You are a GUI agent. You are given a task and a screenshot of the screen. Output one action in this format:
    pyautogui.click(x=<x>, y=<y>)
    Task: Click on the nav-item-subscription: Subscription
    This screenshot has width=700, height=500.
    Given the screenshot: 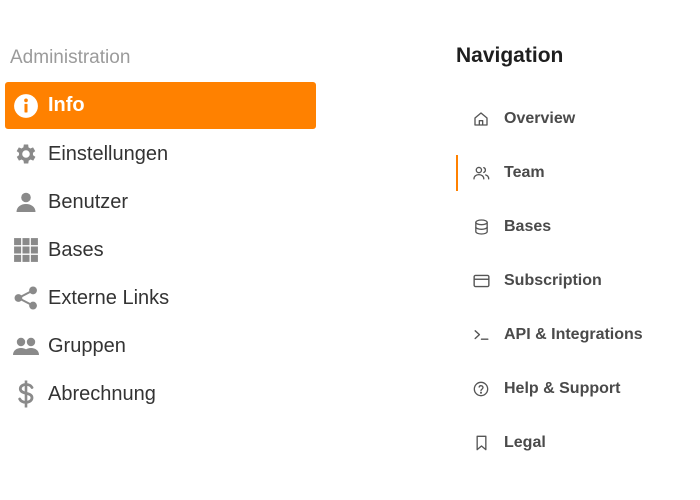 What is the action you would take?
    pyautogui.click(x=578, y=281)
    